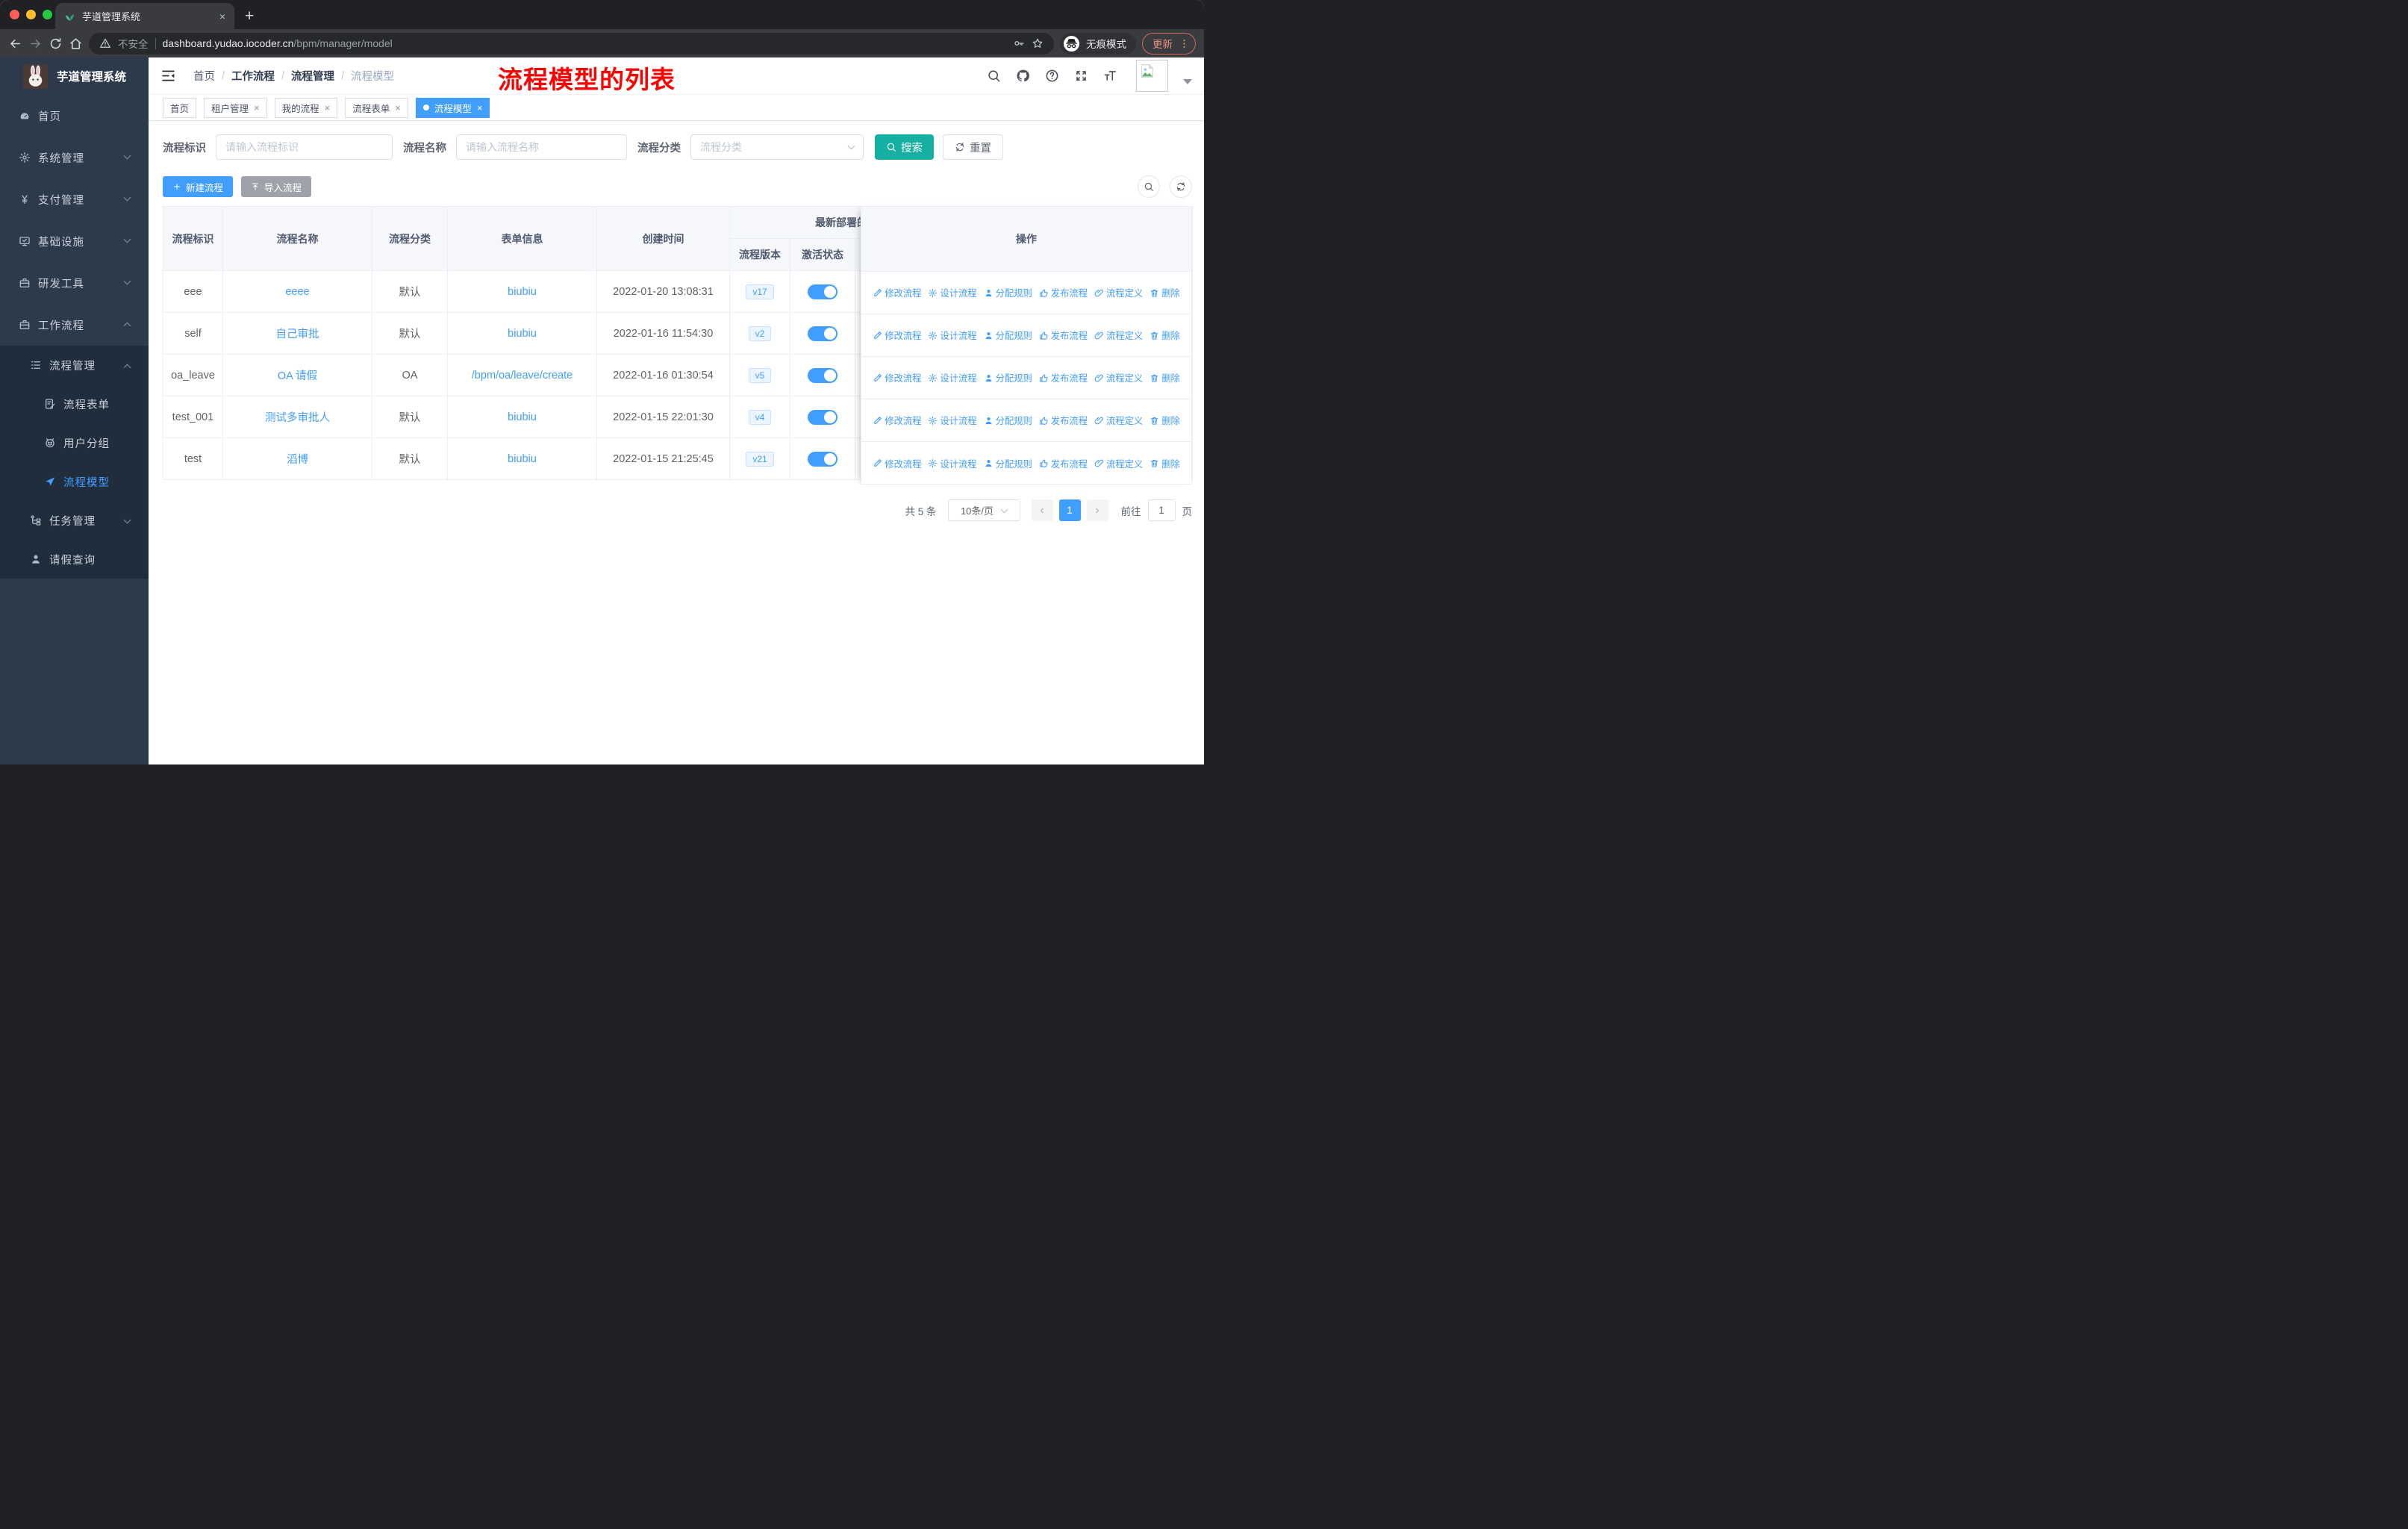 This screenshot has width=2408, height=1529. What do you see at coordinates (74, 199) in the screenshot?
I see `sidebar-item-payment: 支付管理` at bounding box center [74, 199].